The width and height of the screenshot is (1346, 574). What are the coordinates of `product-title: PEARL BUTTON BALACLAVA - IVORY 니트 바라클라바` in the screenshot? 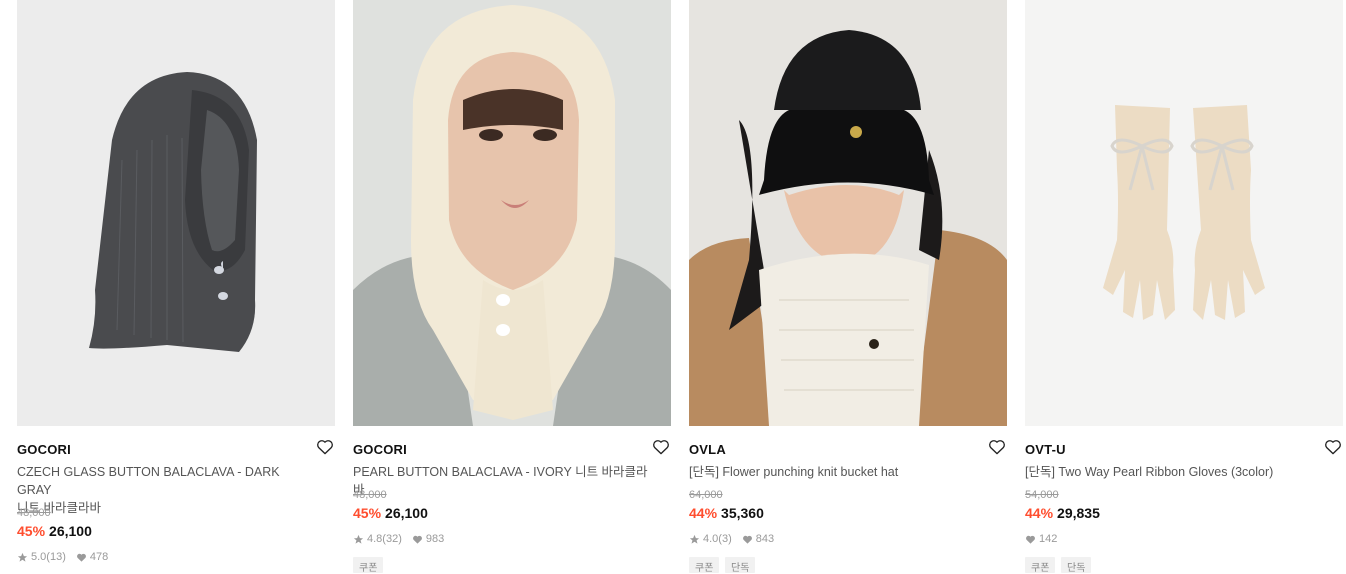 It's located at (503, 481).